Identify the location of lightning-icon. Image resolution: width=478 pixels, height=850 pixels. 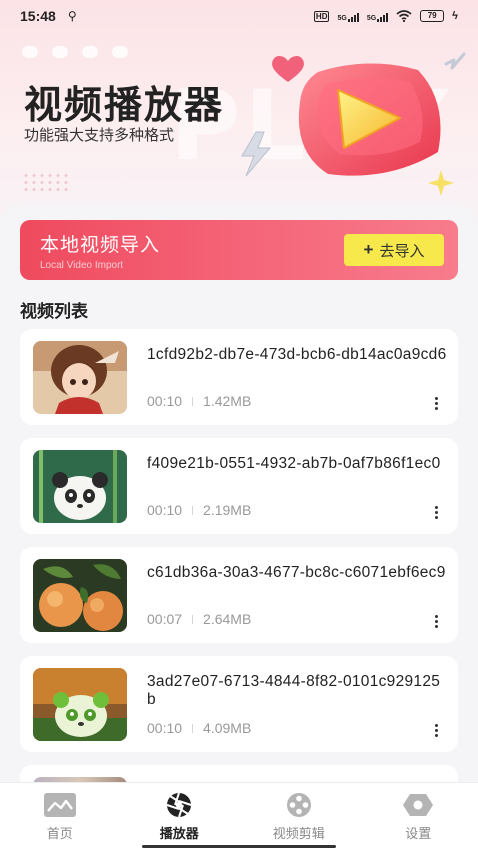
(256, 154).